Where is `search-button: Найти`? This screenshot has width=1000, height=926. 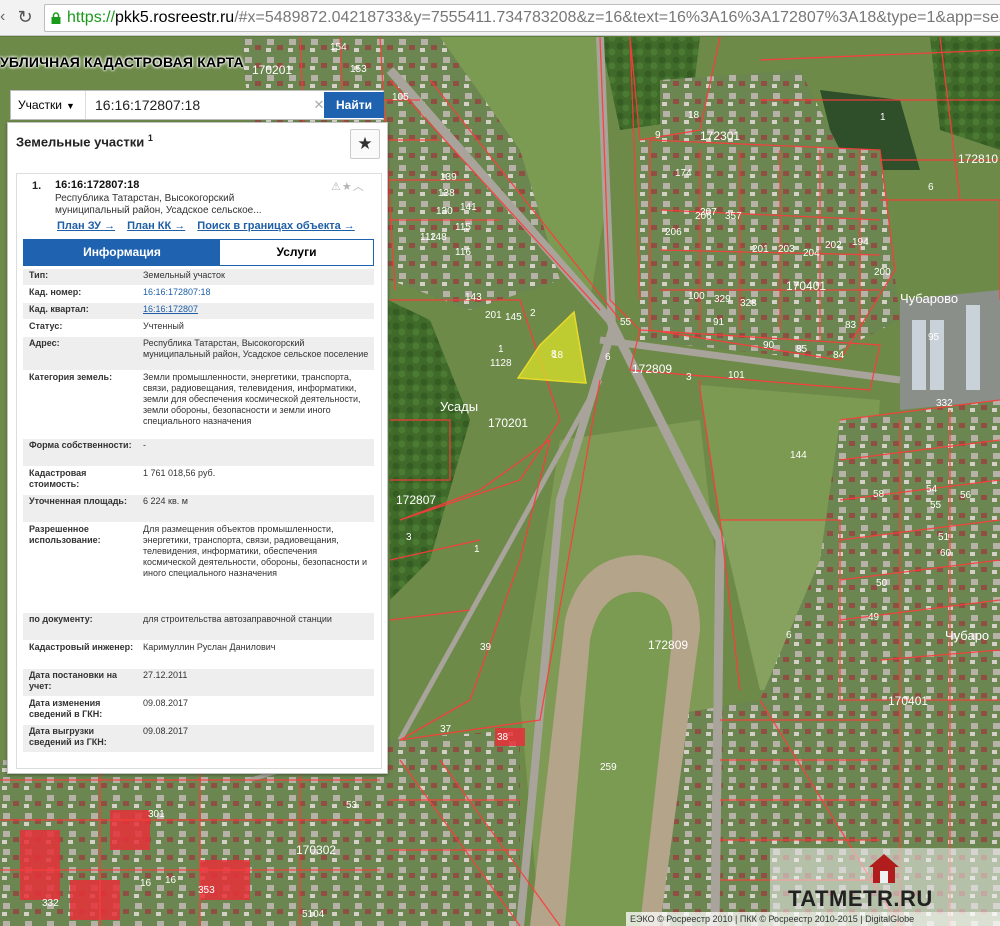
search-button: Найти is located at coordinates (354, 105).